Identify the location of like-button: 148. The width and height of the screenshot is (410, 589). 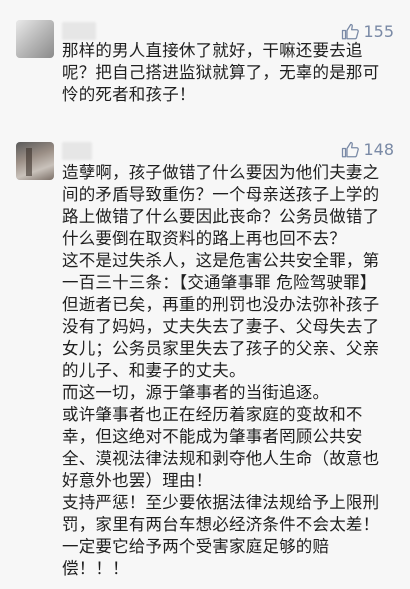
(367, 150).